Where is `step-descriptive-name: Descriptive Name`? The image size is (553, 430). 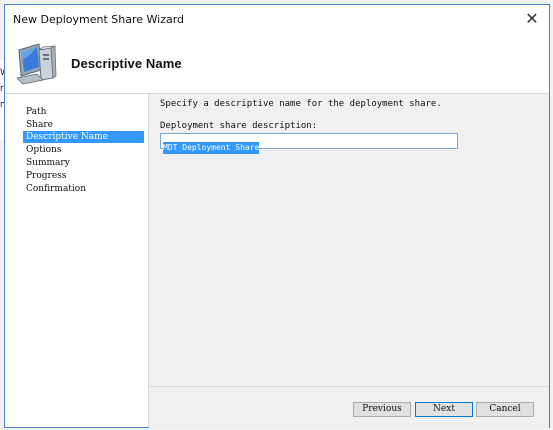
step-descriptive-name: Descriptive Name is located at coordinates (83, 137).